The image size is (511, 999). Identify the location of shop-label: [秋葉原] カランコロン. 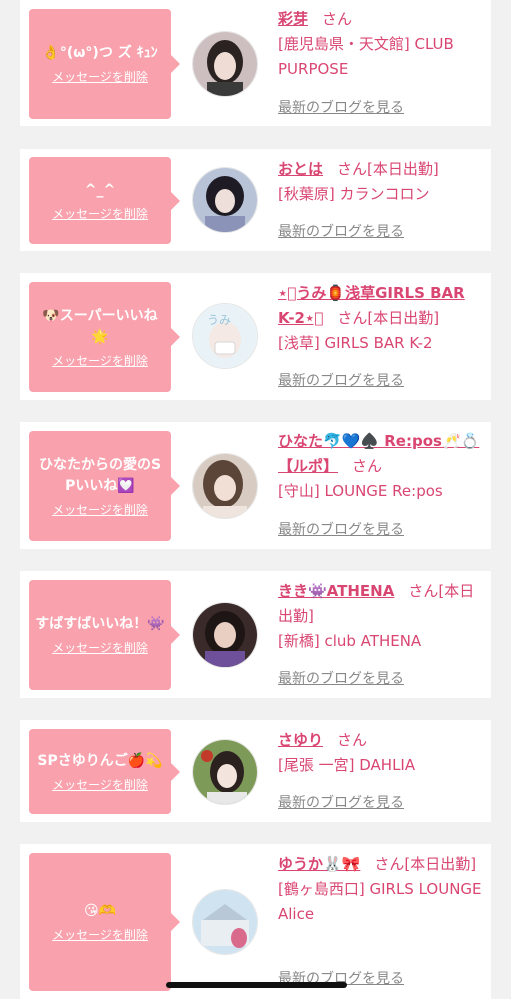
(354, 194).